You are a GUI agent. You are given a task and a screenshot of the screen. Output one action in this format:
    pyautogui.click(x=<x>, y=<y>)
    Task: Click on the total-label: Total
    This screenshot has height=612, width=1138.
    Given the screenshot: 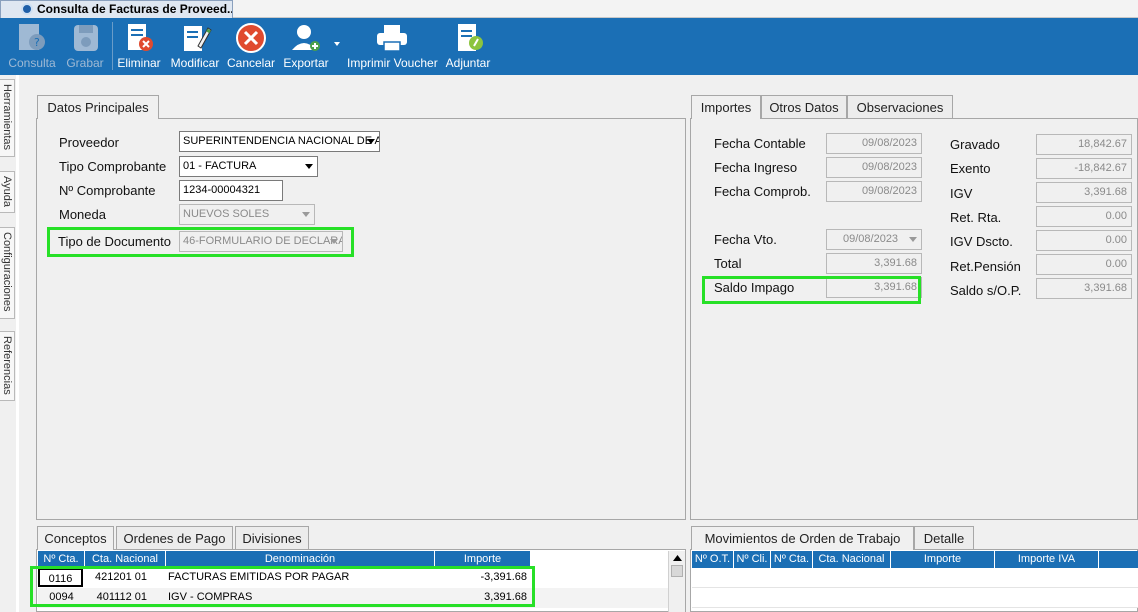 What is the action you would take?
    pyautogui.click(x=728, y=263)
    